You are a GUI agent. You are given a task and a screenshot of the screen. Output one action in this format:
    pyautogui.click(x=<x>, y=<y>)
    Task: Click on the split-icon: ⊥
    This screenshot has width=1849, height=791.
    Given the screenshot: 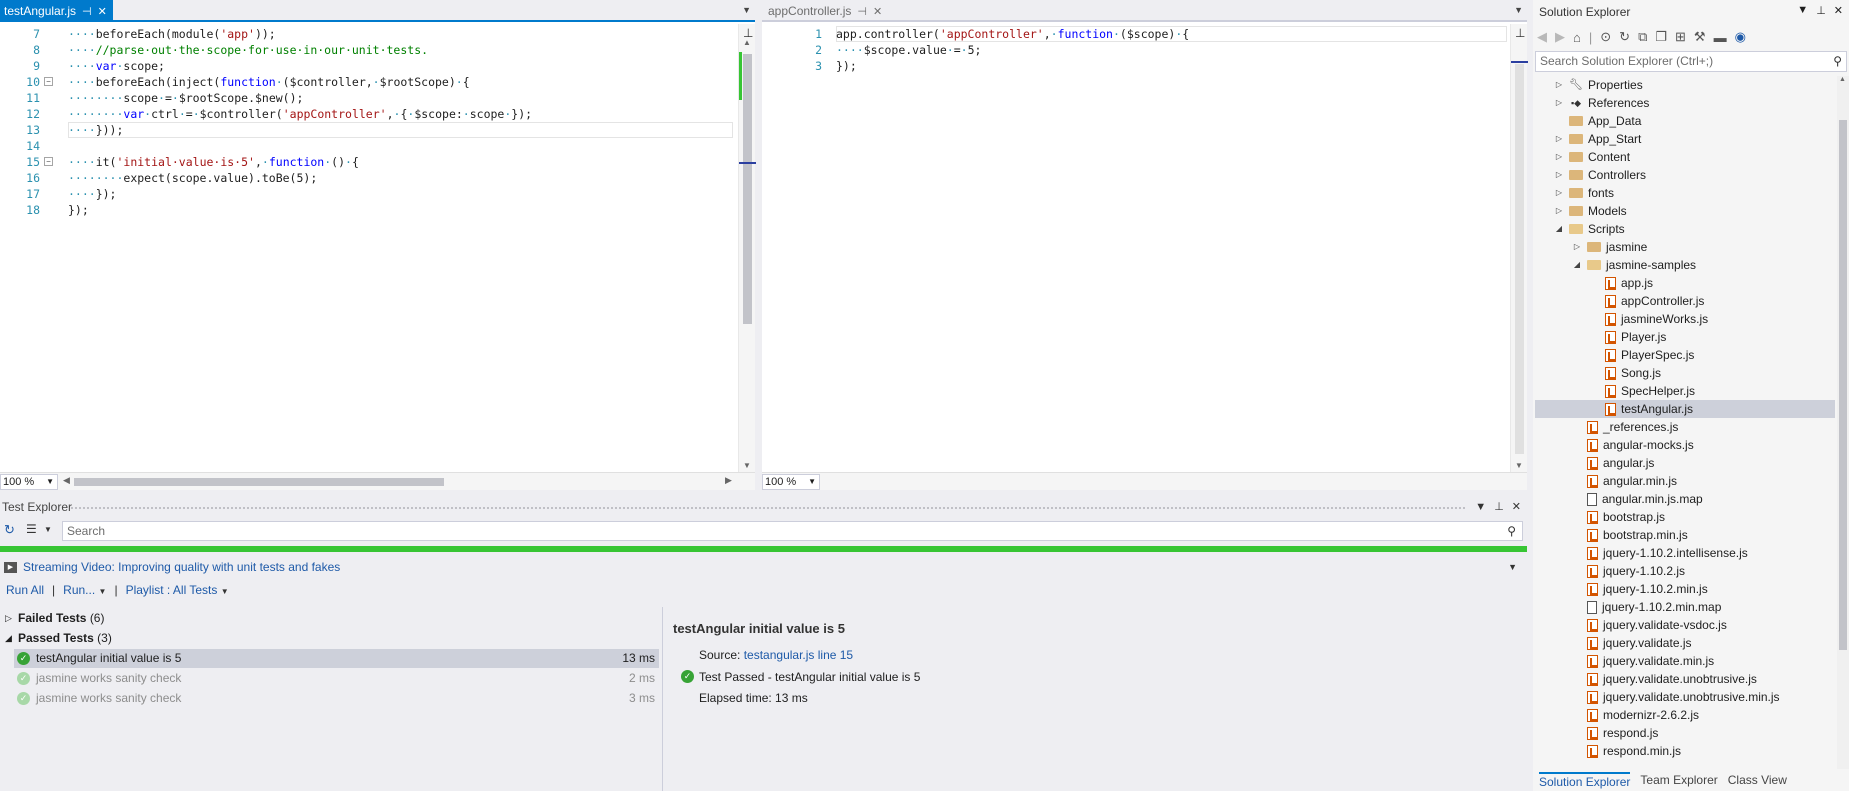 What is the action you would take?
    pyautogui.click(x=1520, y=33)
    